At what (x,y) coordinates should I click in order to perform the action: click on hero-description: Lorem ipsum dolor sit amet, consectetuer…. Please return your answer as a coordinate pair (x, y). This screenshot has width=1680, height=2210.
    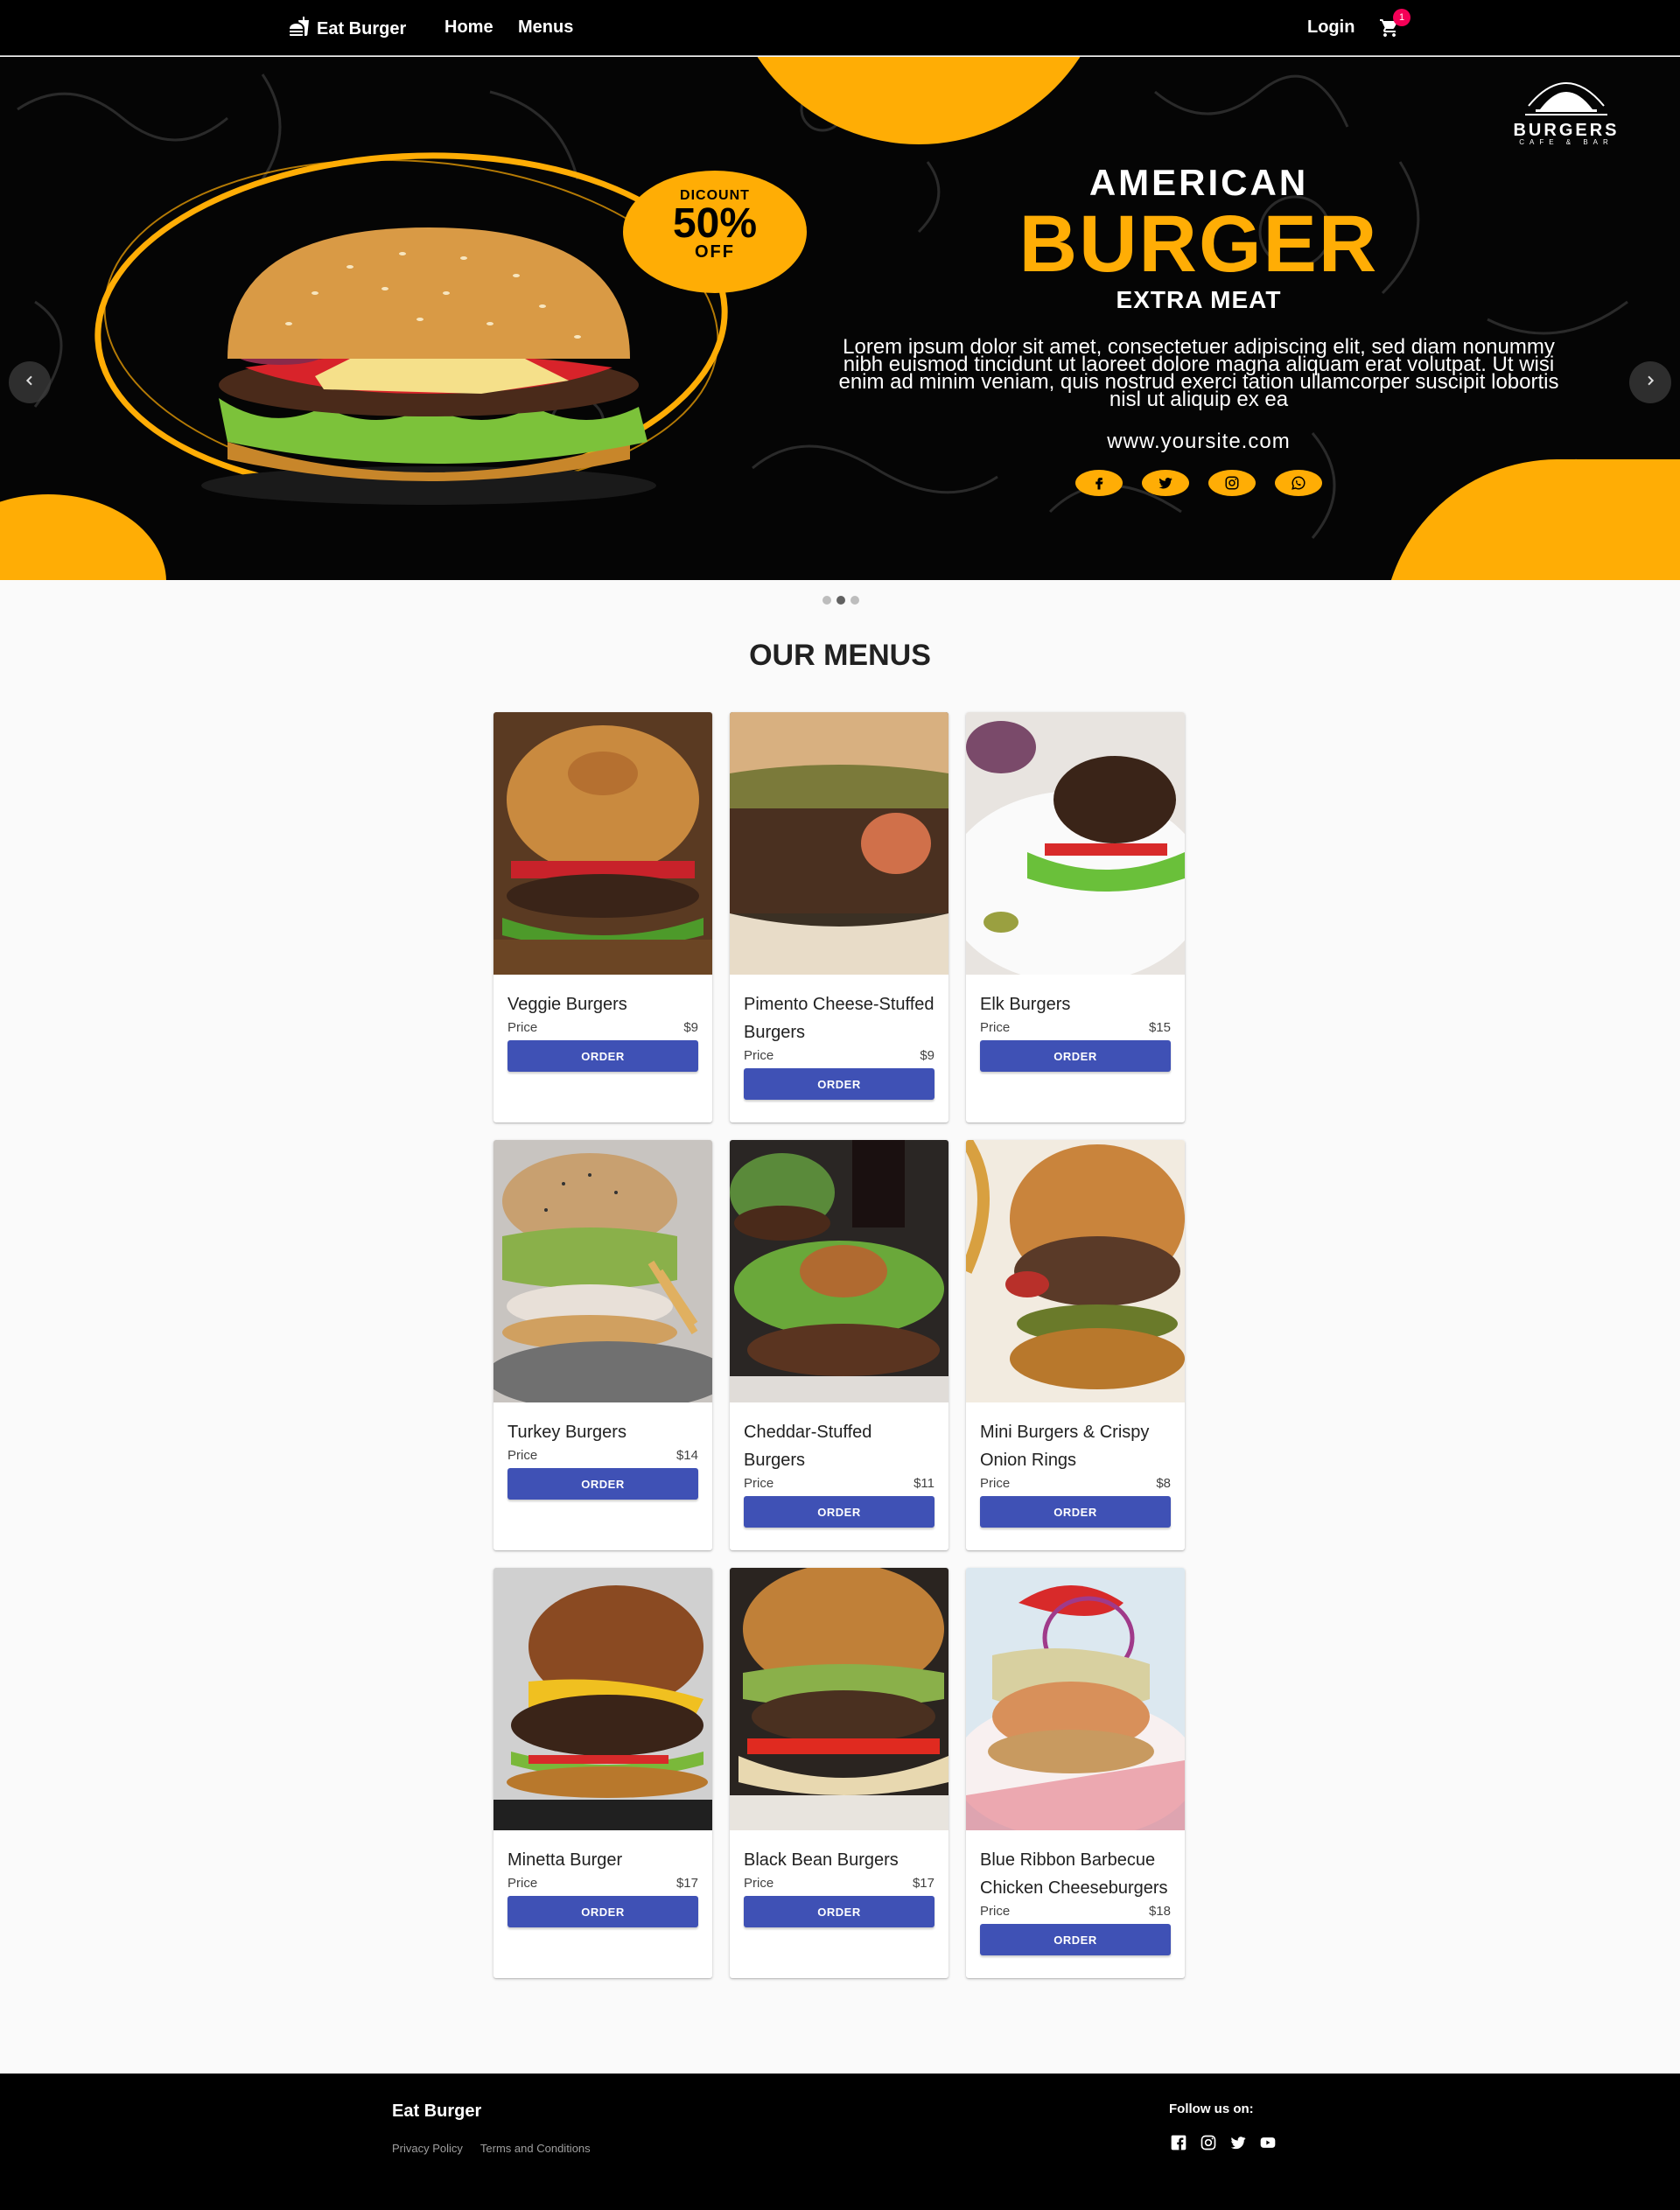
    Looking at the image, I should click on (1198, 373).